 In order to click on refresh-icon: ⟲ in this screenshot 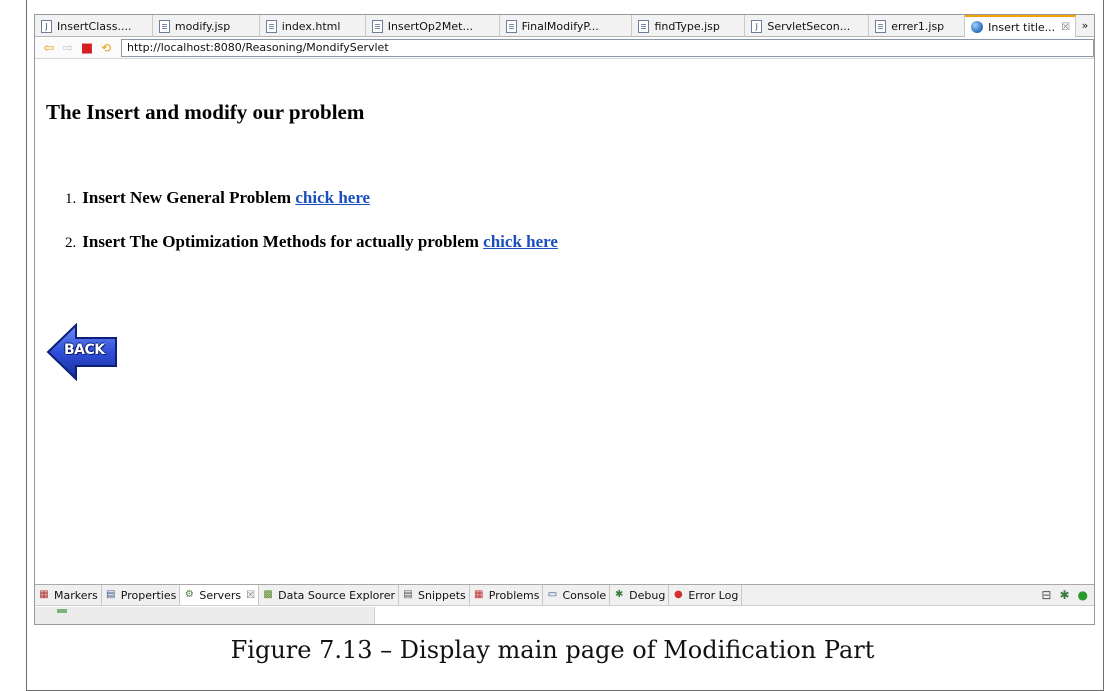, I will do `click(106, 48)`.